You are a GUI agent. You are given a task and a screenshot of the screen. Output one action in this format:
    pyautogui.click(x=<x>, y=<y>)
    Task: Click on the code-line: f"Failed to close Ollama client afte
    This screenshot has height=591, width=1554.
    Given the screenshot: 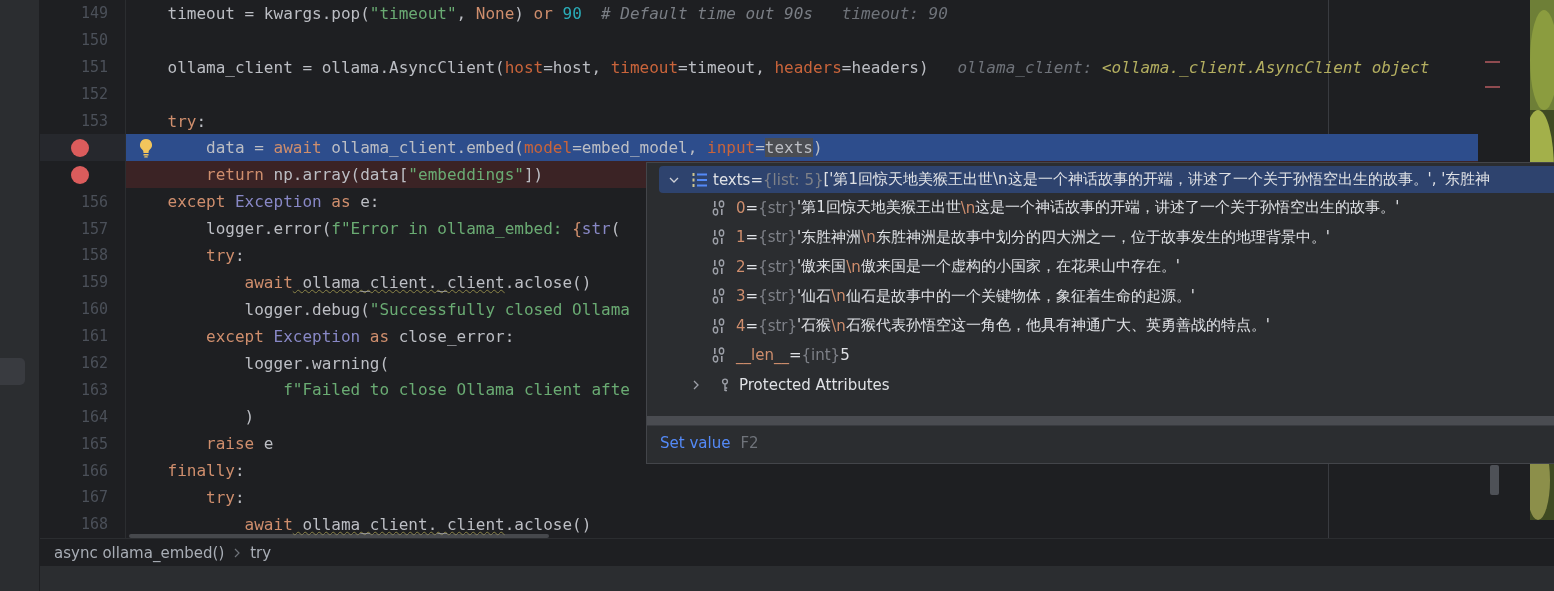 What is the action you would take?
    pyautogui.click(x=456, y=390)
    